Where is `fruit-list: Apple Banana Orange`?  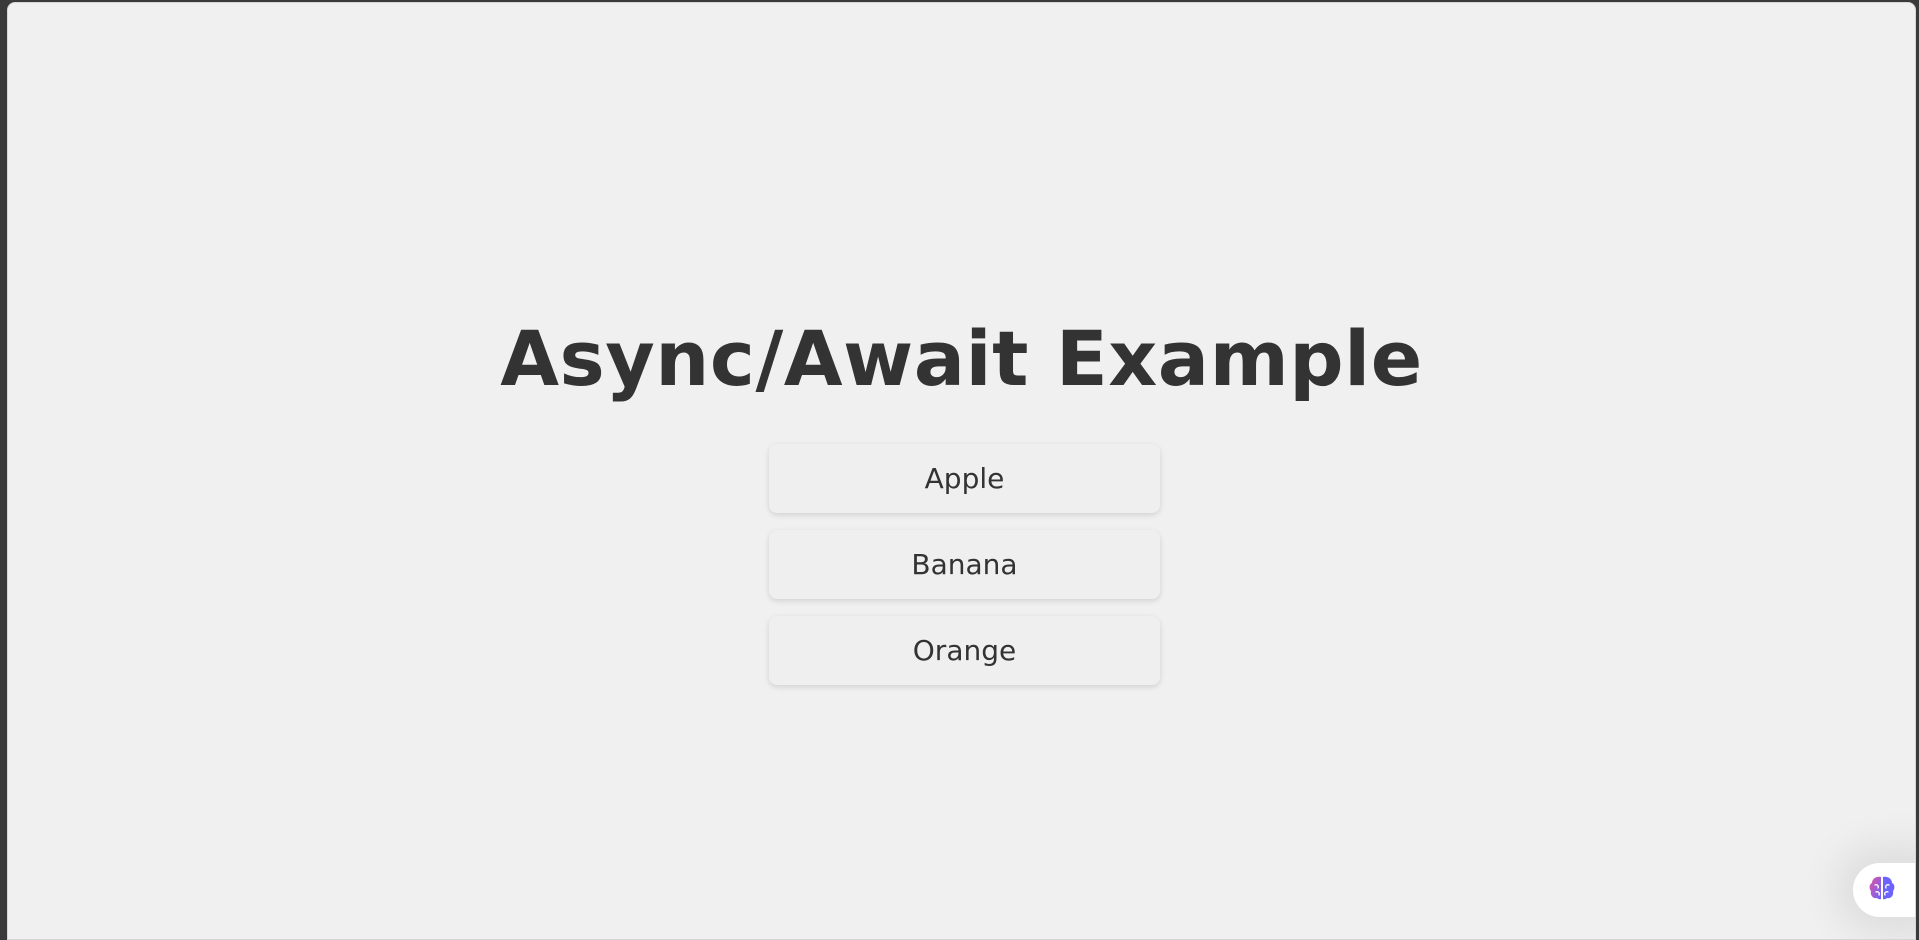 fruit-list: Apple Banana Orange is located at coordinates (964, 573).